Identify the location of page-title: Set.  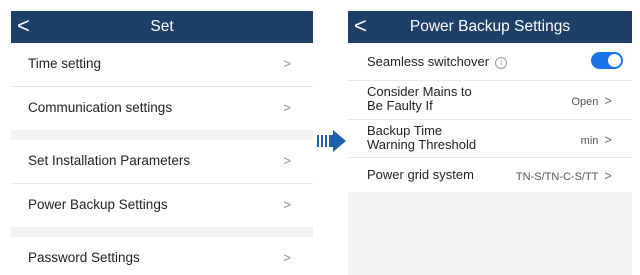
(162, 26).